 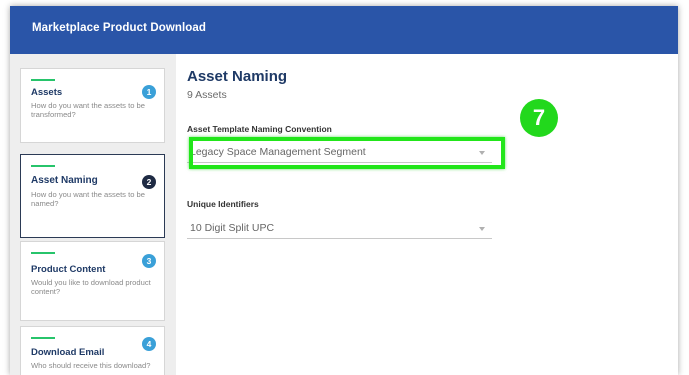 What do you see at coordinates (344, 30) in the screenshot?
I see `window-header: Marketplace Product Download` at bounding box center [344, 30].